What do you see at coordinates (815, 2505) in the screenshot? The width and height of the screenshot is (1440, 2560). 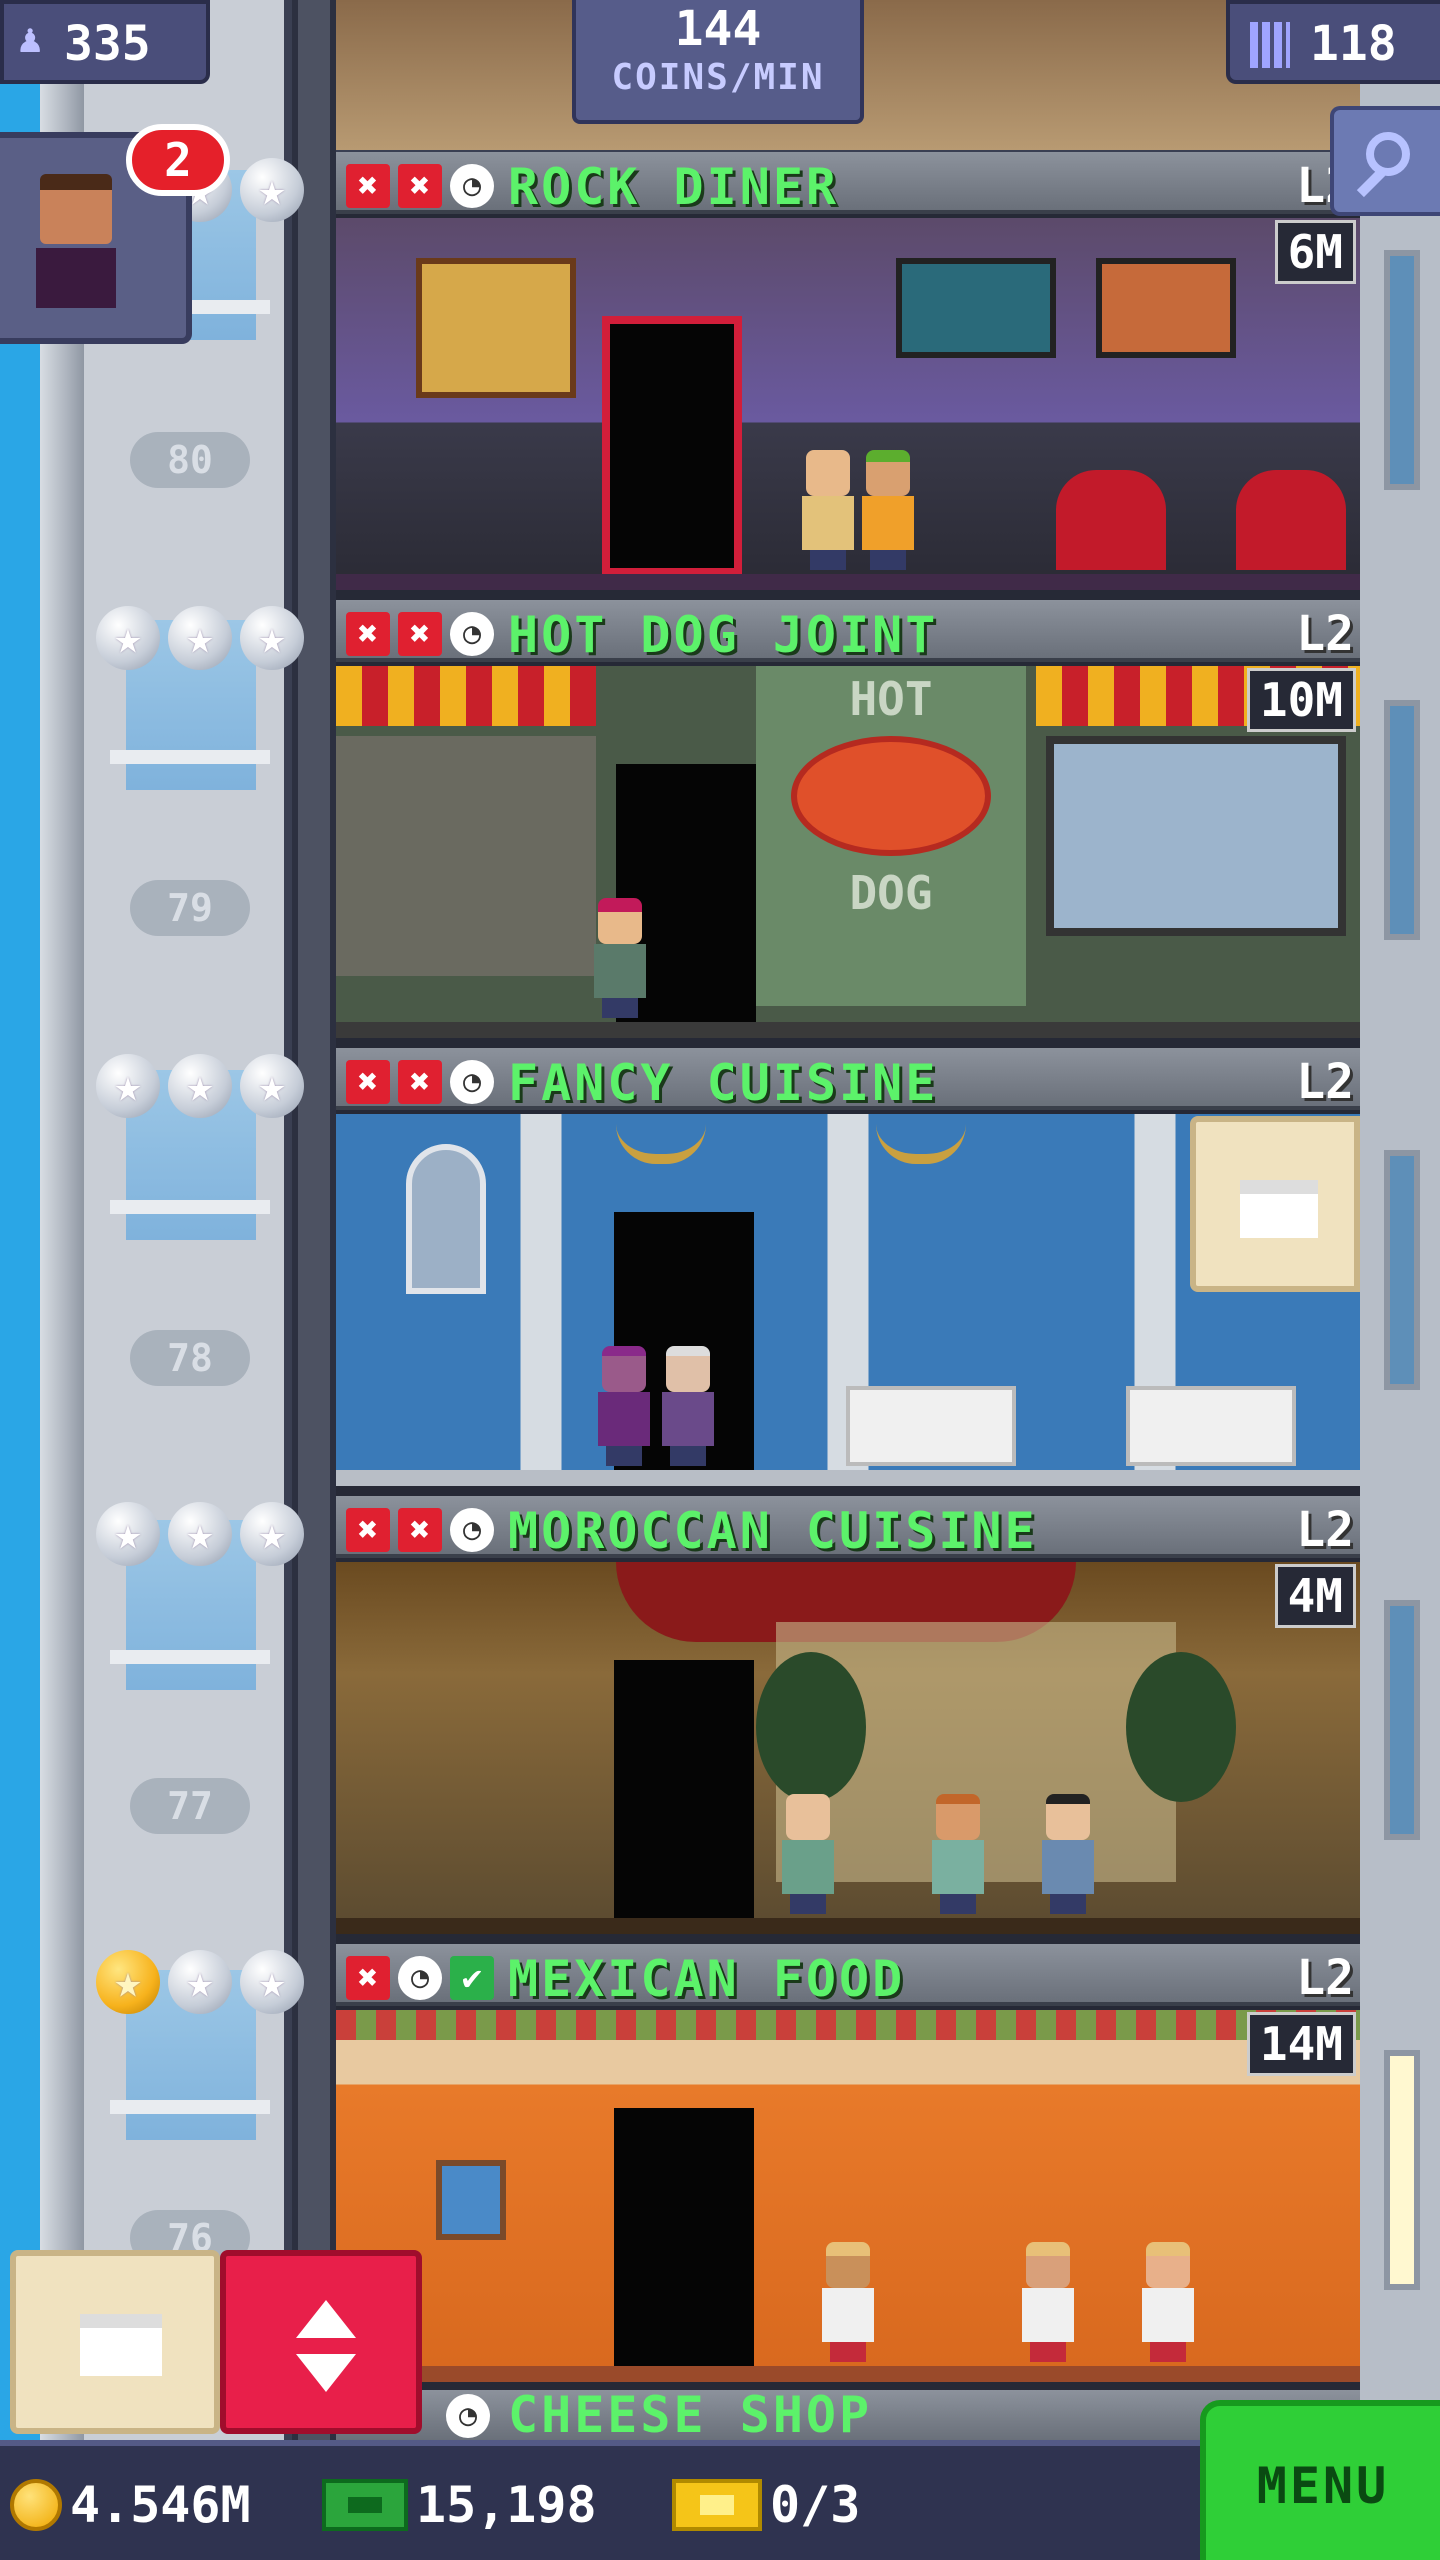 I see `tickets-value: 0/3` at bounding box center [815, 2505].